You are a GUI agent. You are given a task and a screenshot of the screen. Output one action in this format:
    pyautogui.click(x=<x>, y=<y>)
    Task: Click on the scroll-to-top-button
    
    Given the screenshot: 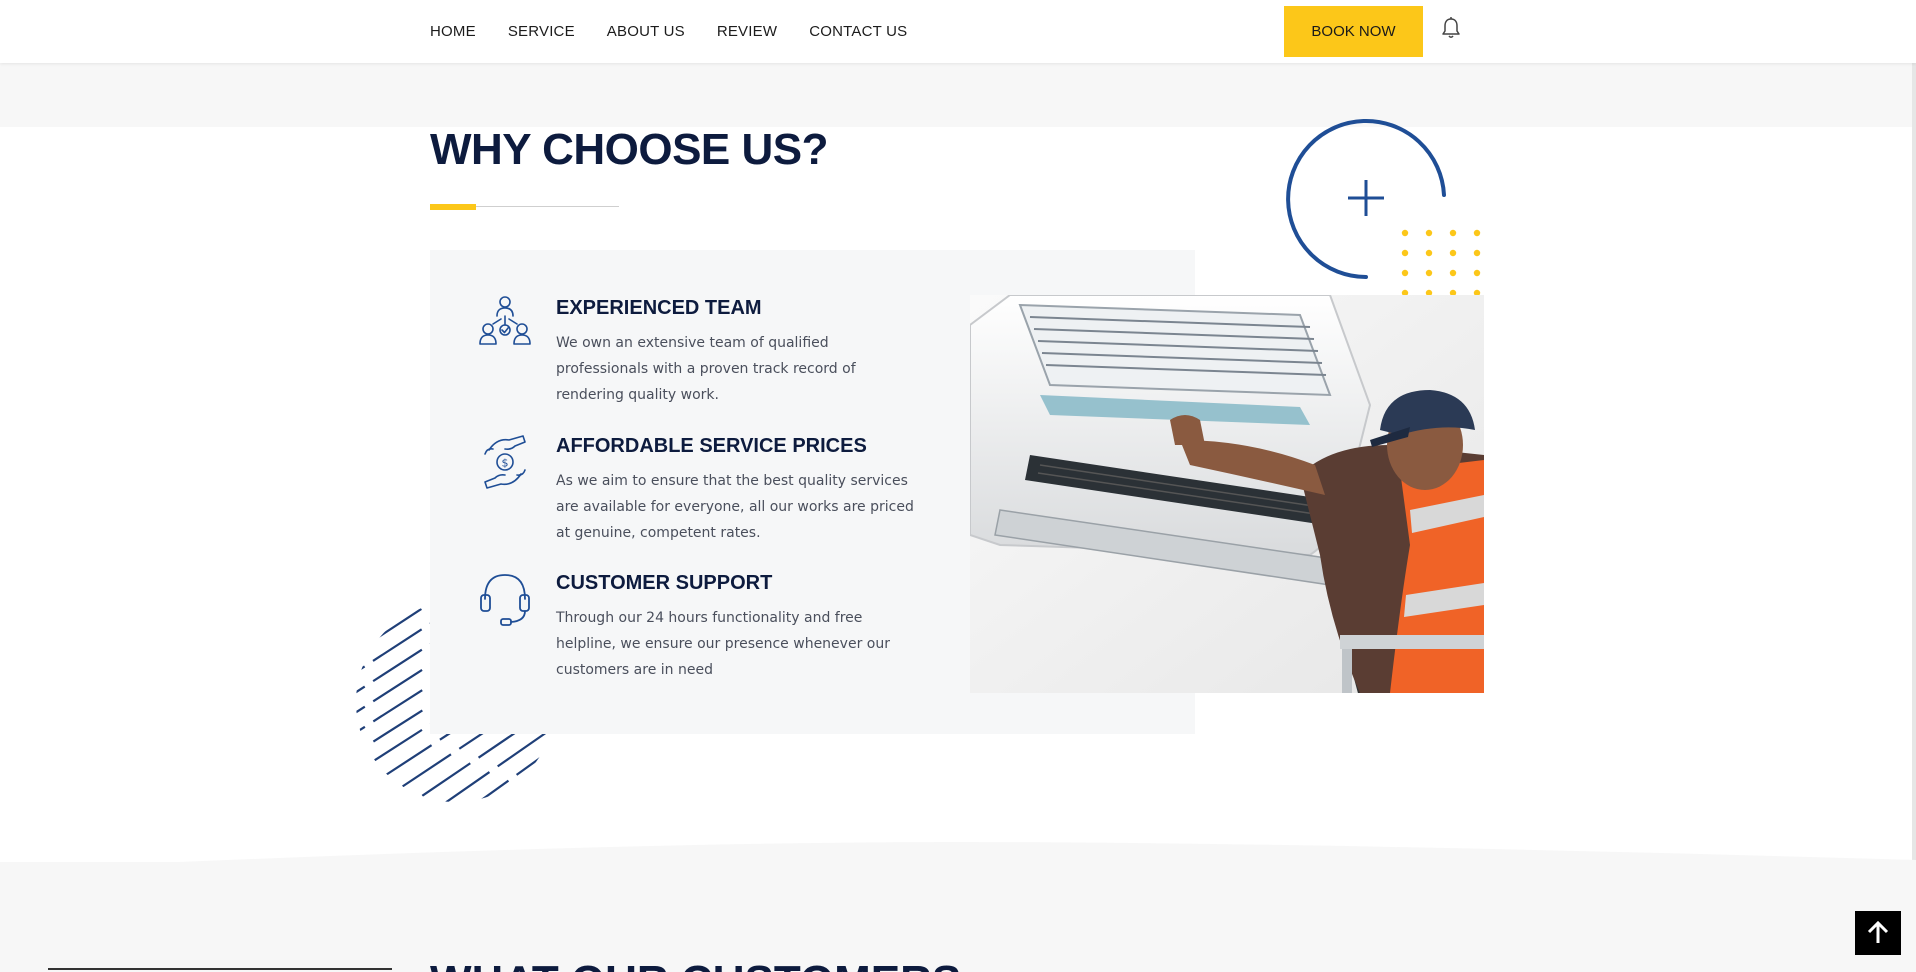 What is the action you would take?
    pyautogui.click(x=1878, y=933)
    